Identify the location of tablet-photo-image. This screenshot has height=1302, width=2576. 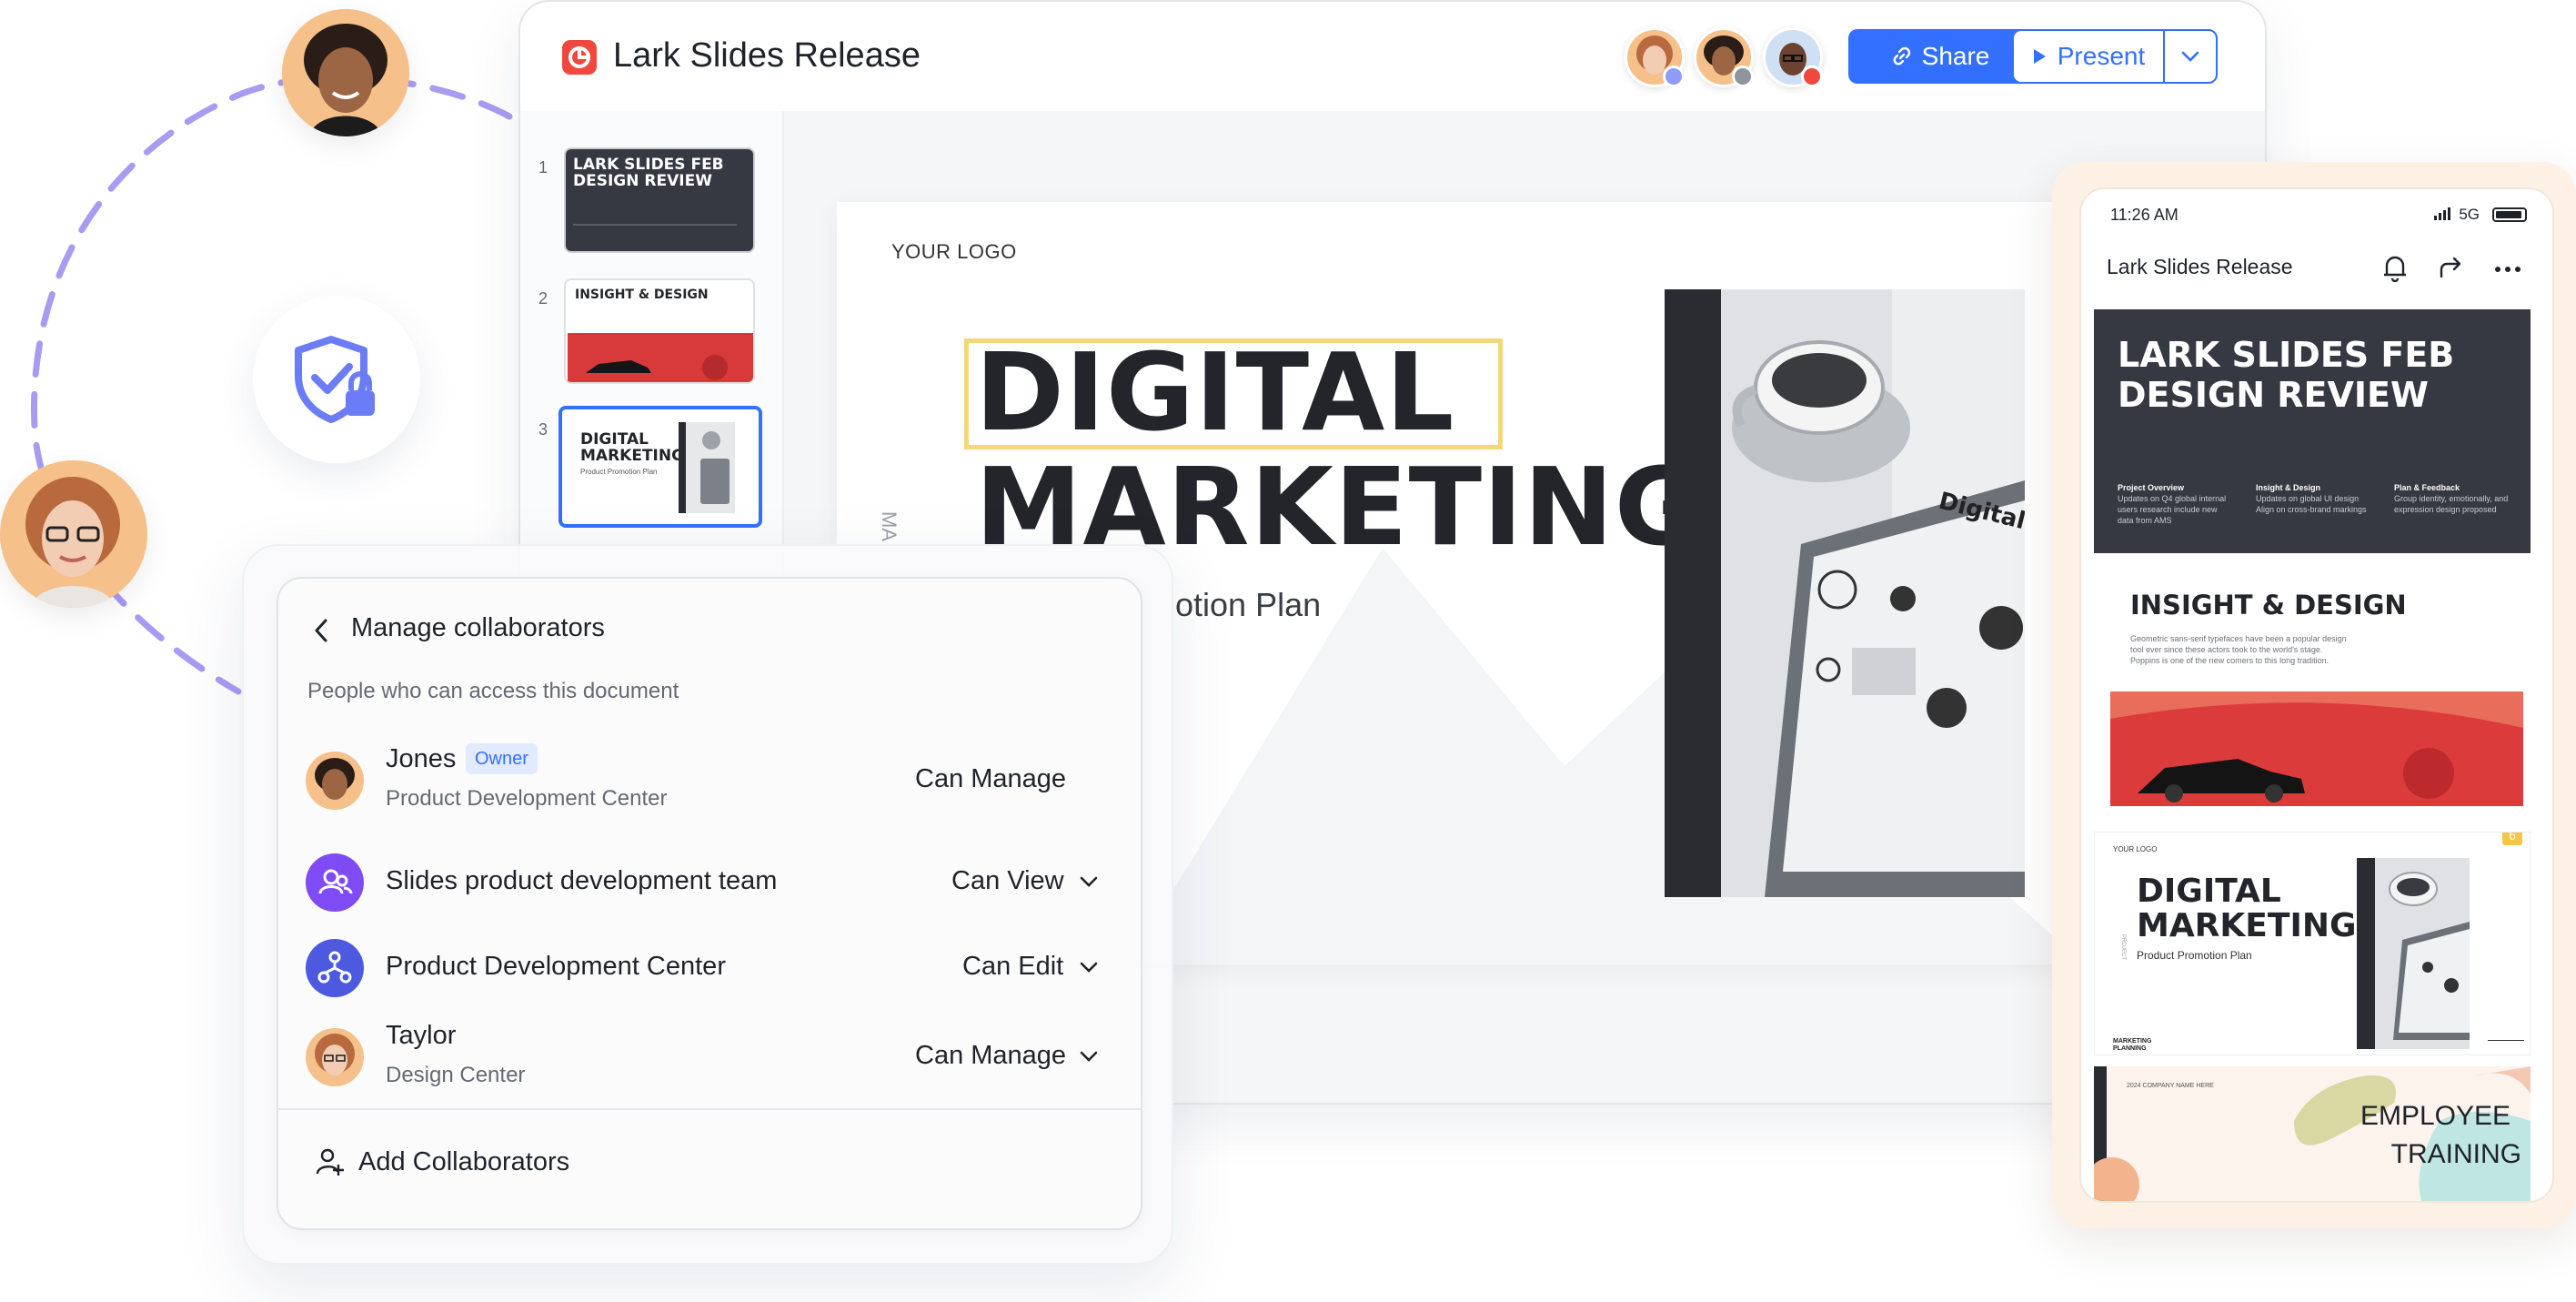
(2413, 953).